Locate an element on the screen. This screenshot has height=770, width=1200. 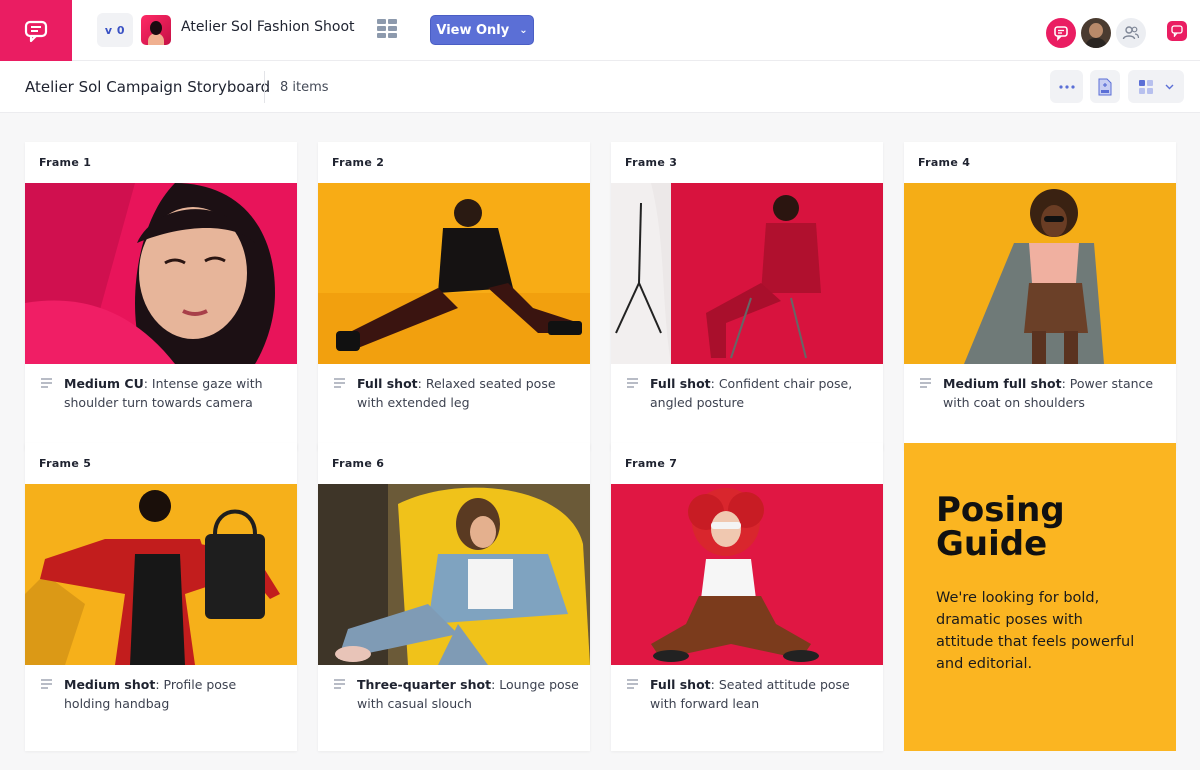
guide-title: Posing Guide is located at coordinates (1040, 527).